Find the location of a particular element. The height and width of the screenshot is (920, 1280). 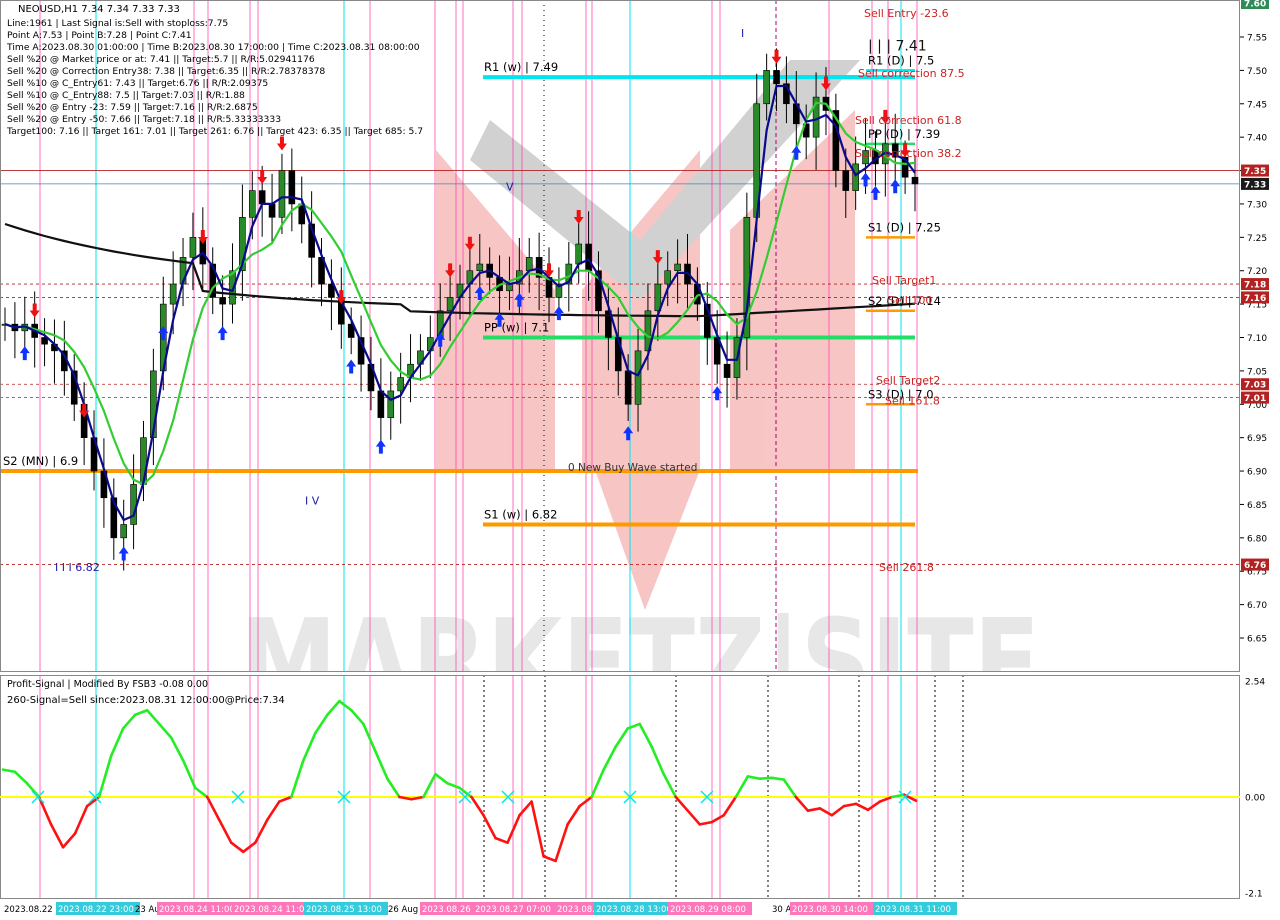

chart-annotation: Sell correction 38.2 is located at coordinates (908, 153).